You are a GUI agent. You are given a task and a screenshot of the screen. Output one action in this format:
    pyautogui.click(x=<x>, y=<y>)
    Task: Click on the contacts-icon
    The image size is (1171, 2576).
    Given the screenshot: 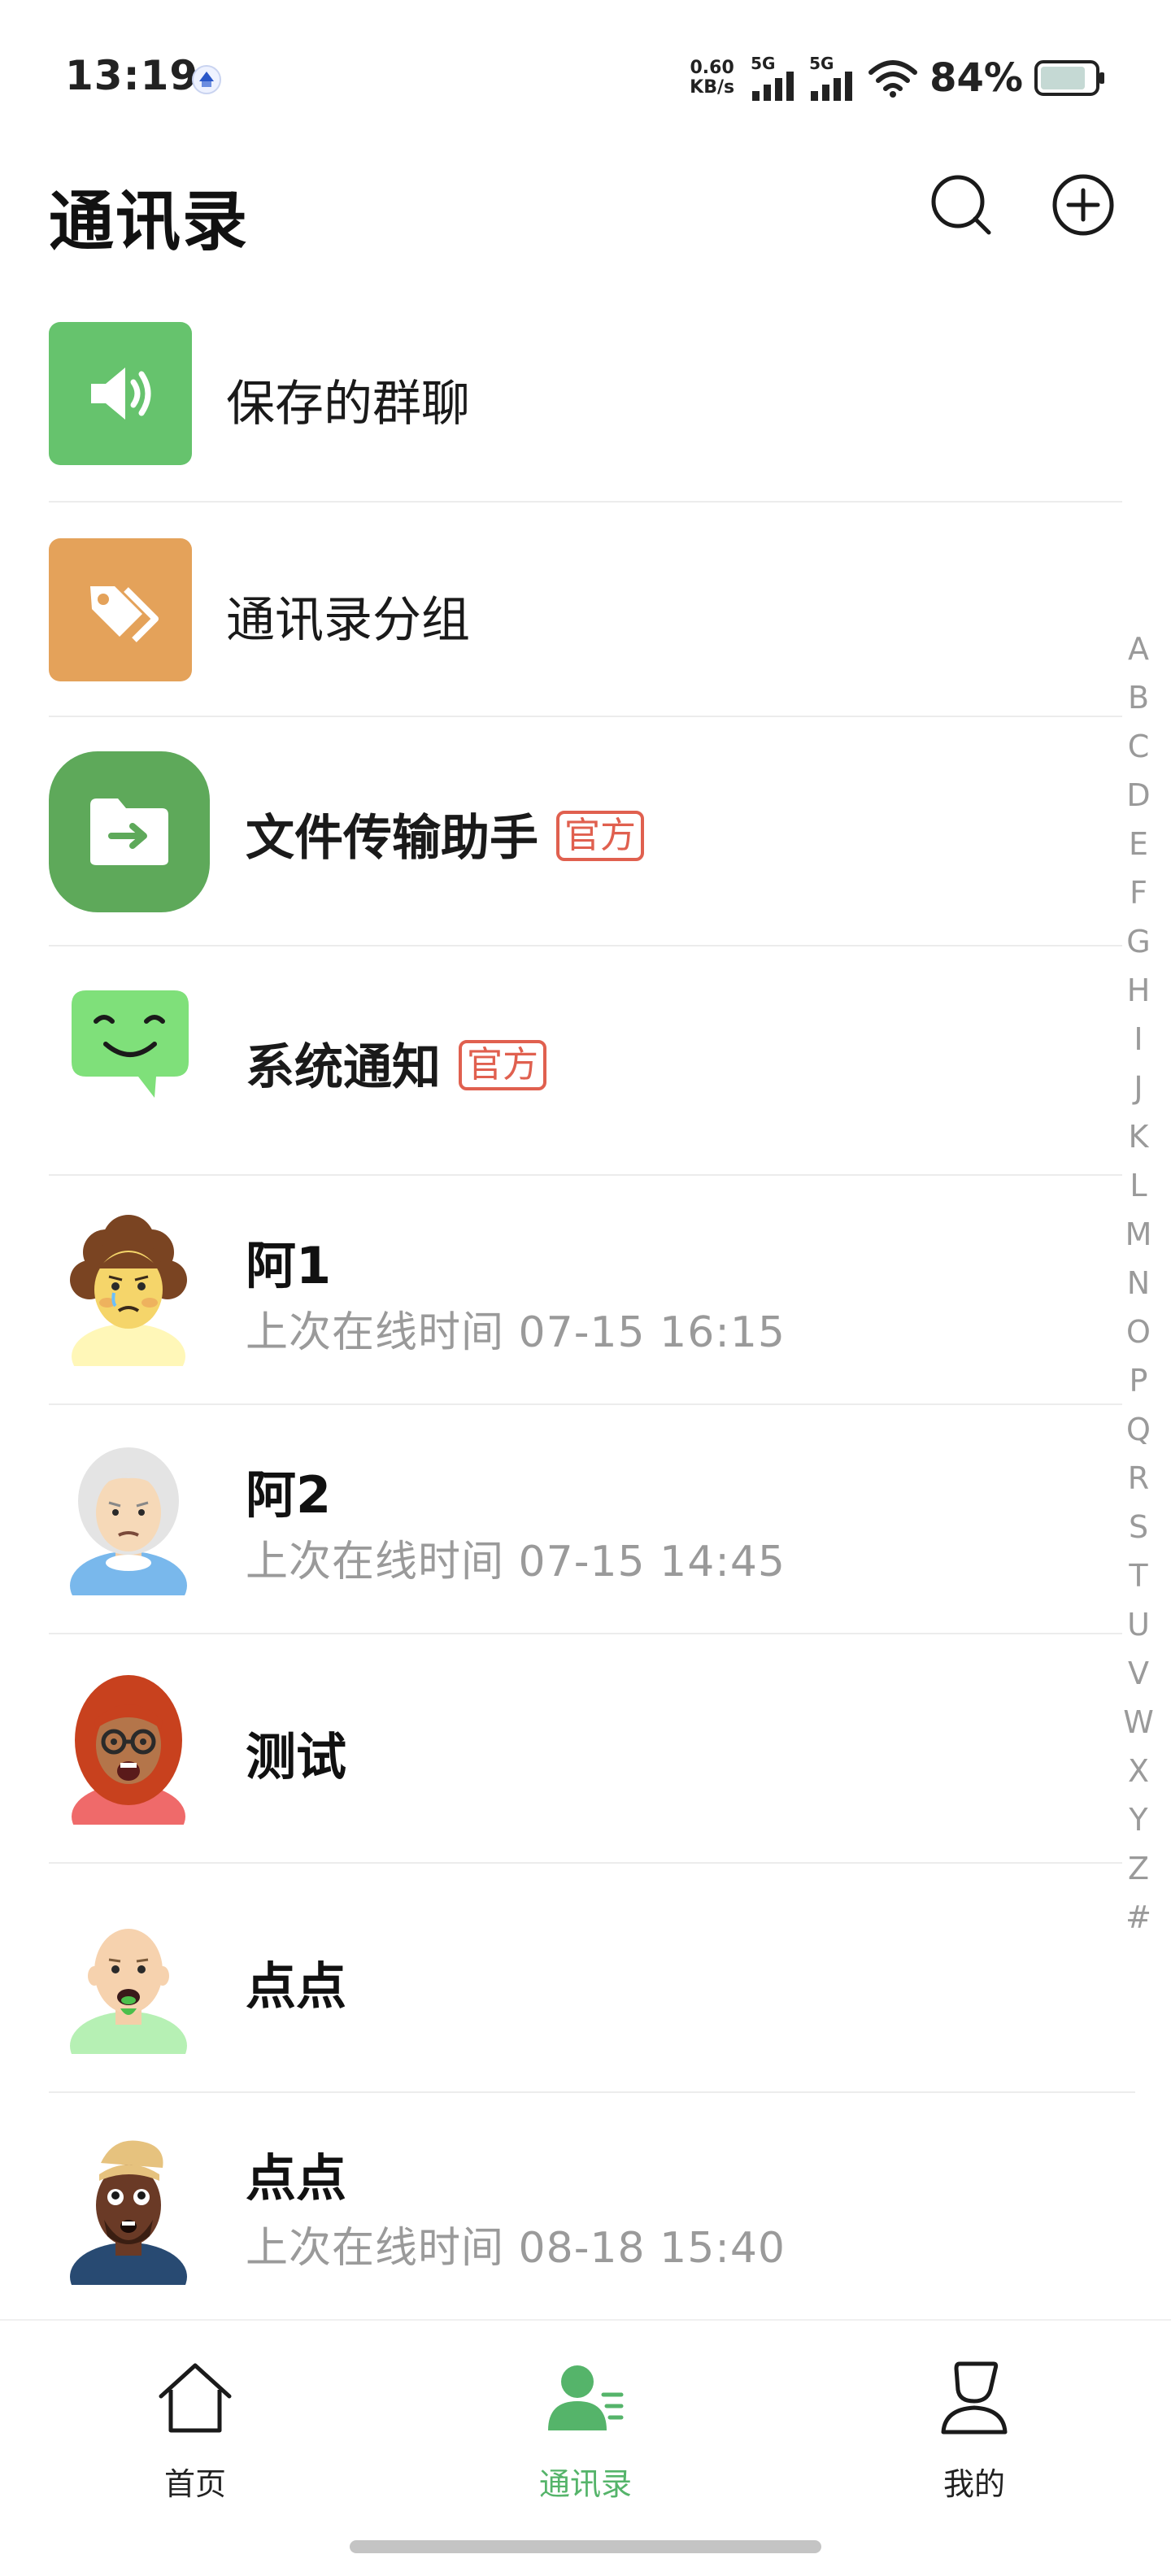 What is the action you would take?
    pyautogui.click(x=585, y=2398)
    